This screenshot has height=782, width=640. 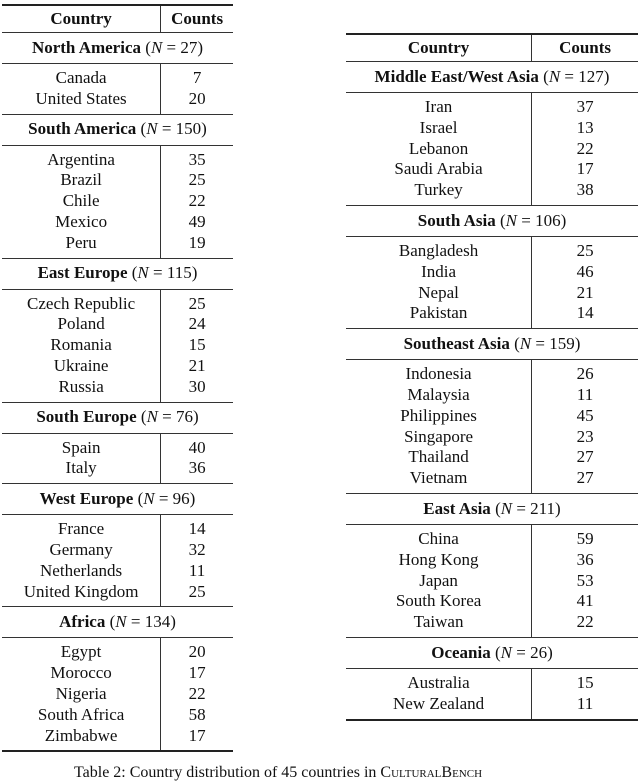 What do you see at coordinates (179, 273) in the screenshot?
I see `region-total: 115` at bounding box center [179, 273].